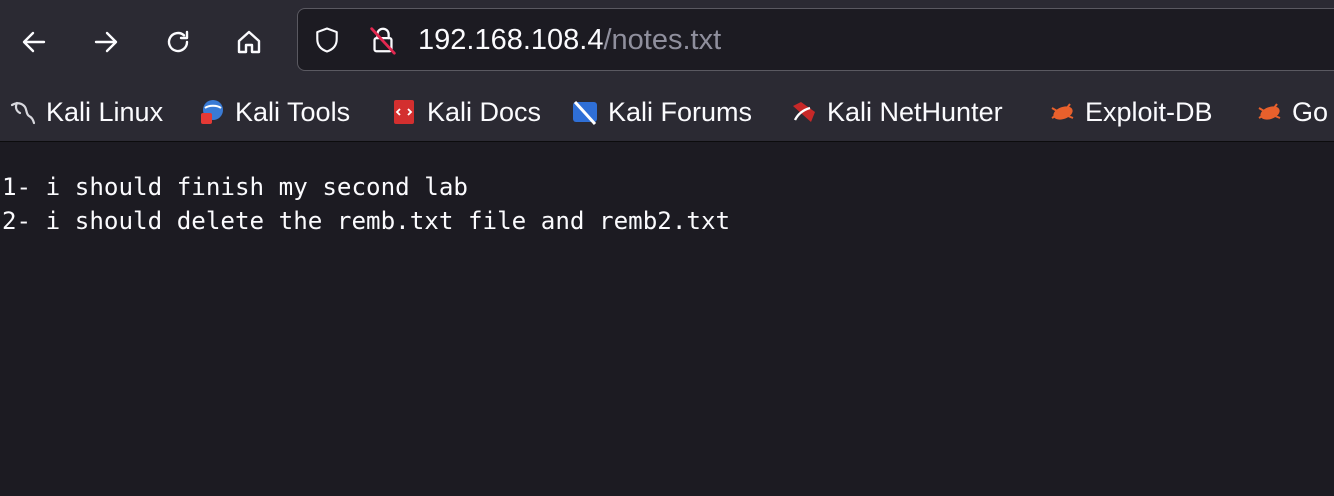 The image size is (1334, 496). Describe the element at coordinates (585, 112) in the screenshot. I see `kali-forums-icon` at that location.